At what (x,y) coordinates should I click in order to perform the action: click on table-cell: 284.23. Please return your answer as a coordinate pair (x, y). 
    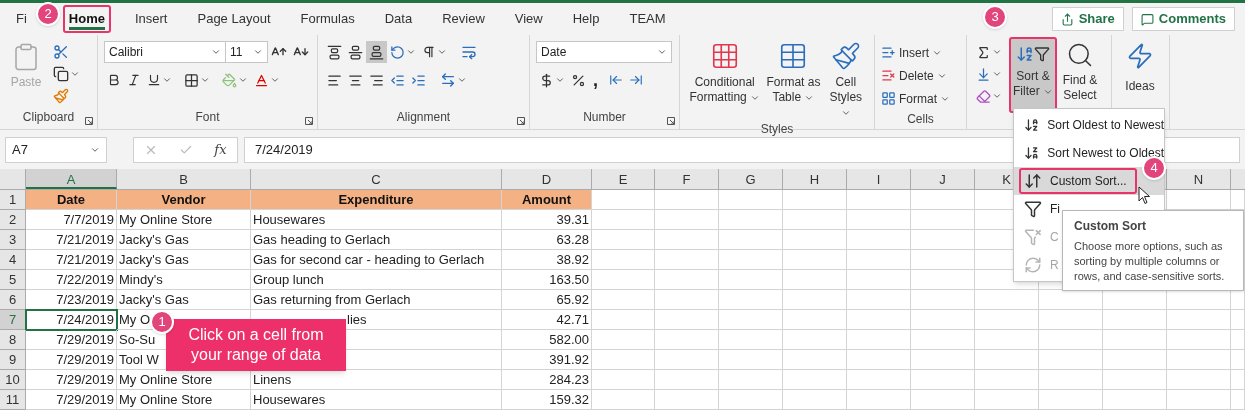
    Looking at the image, I should click on (547, 380).